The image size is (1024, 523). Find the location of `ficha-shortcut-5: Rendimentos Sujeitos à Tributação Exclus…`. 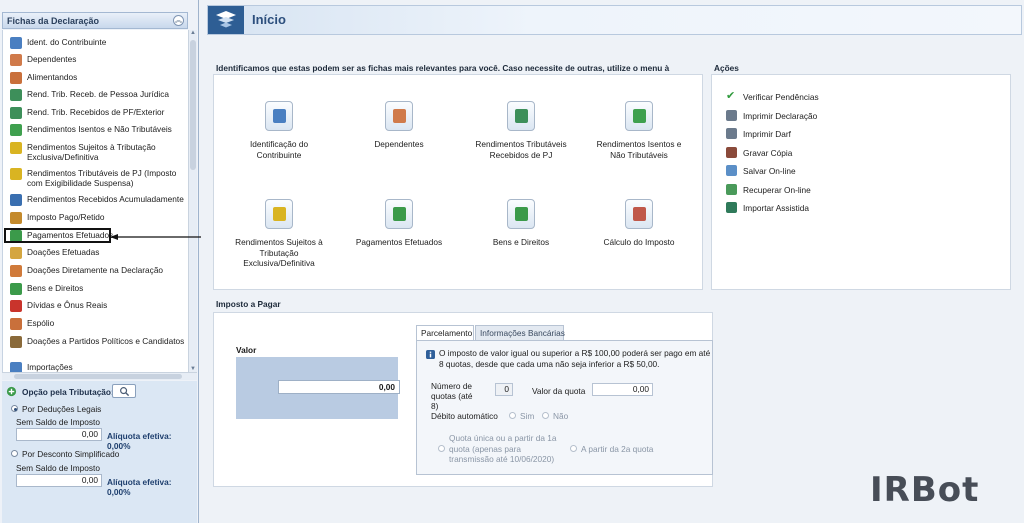

ficha-shortcut-5: Rendimentos Sujeitos à Tributação Exclus… is located at coordinates (279, 239).